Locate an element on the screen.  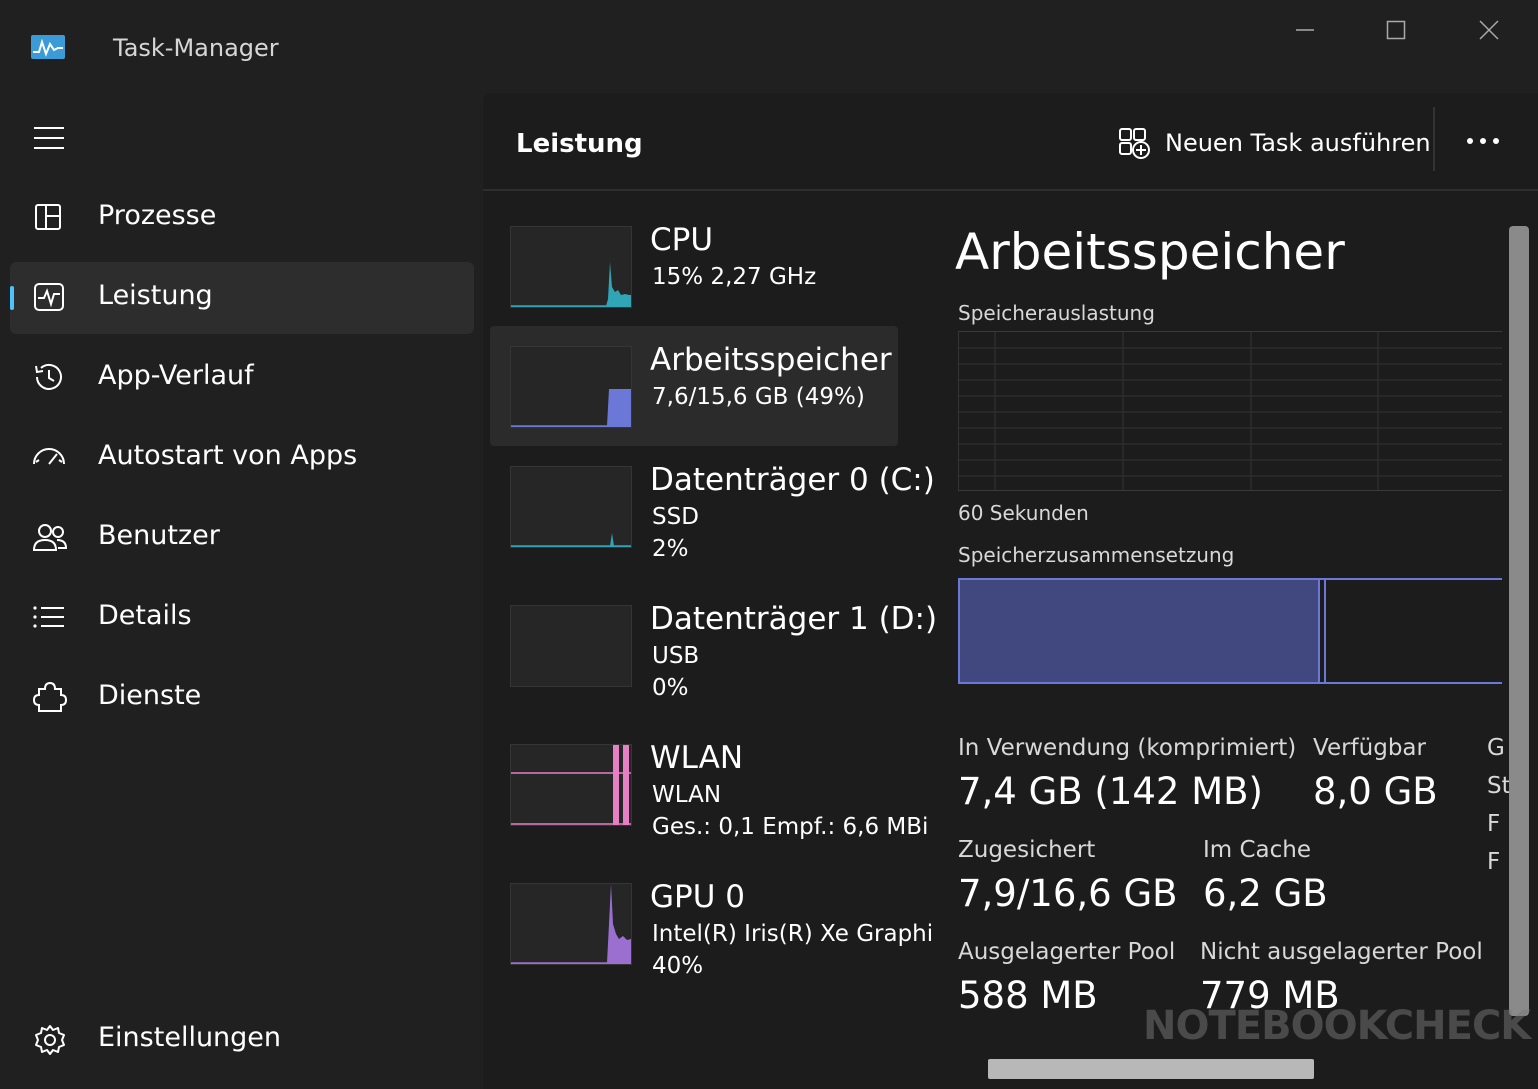
device-item-disk-1: Datenträger 1 (D:) USB 0% is located at coordinates (713, 645).